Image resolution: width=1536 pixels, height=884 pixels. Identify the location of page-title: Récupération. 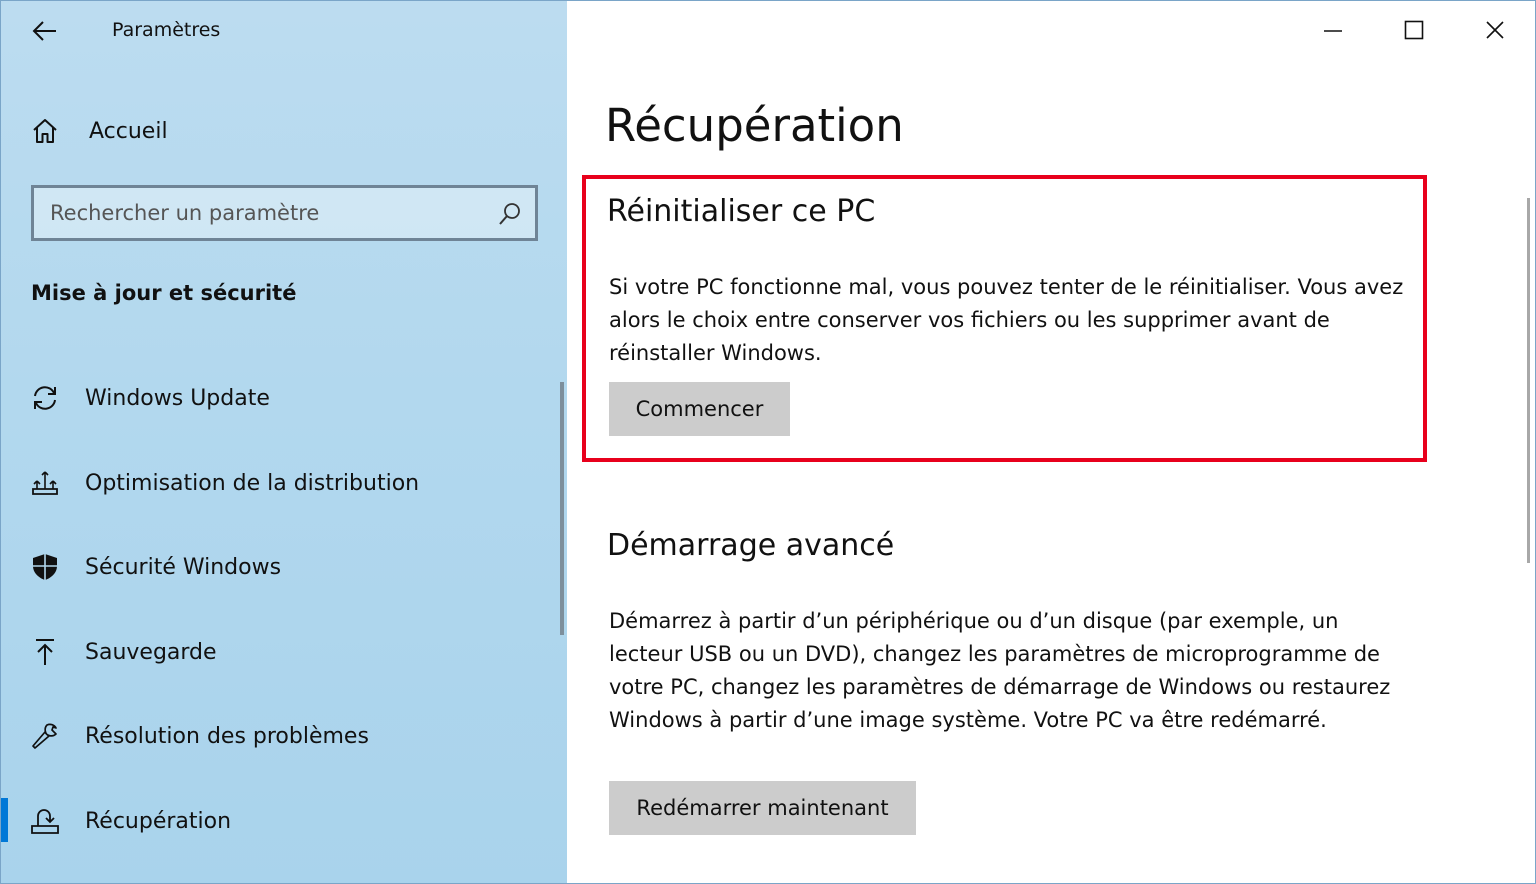
(754, 125).